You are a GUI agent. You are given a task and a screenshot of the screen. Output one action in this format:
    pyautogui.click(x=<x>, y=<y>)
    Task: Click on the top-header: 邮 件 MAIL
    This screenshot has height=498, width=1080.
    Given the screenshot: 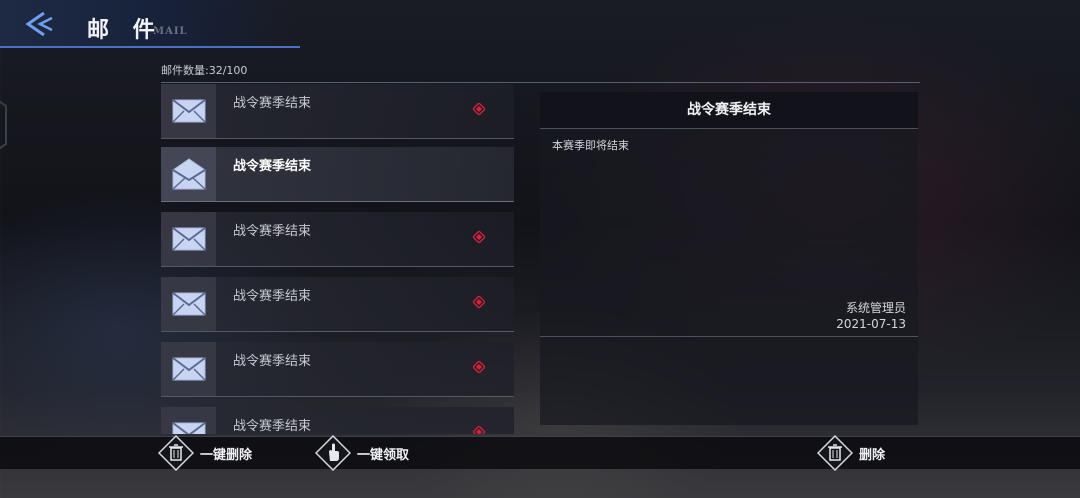 What is the action you would take?
    pyautogui.click(x=150, y=24)
    